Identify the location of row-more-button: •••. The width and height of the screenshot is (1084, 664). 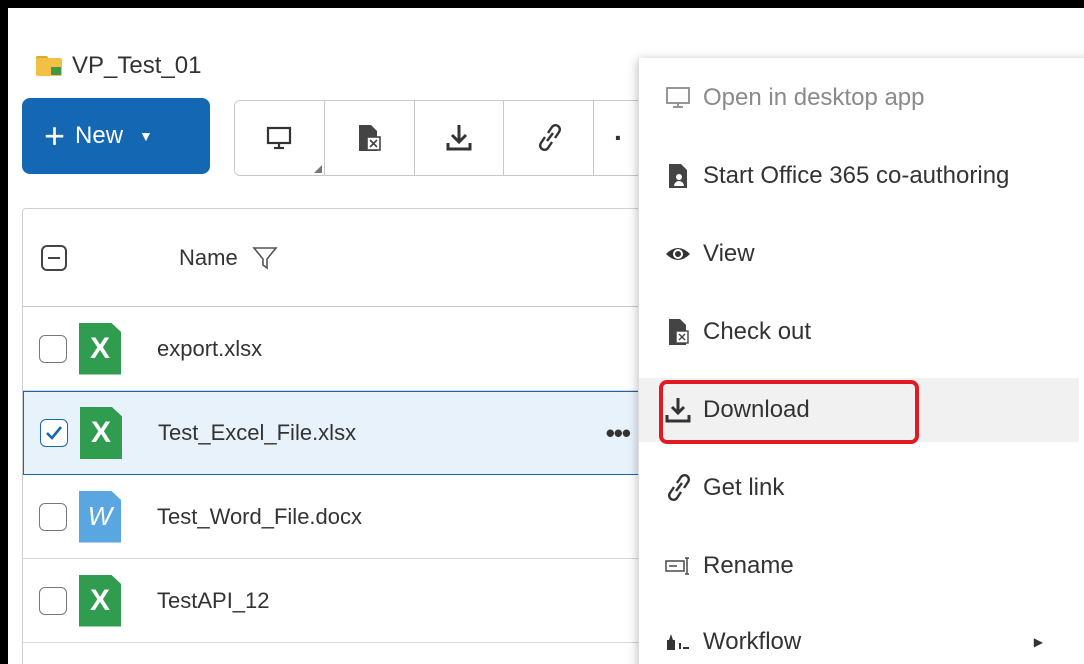
(618, 433).